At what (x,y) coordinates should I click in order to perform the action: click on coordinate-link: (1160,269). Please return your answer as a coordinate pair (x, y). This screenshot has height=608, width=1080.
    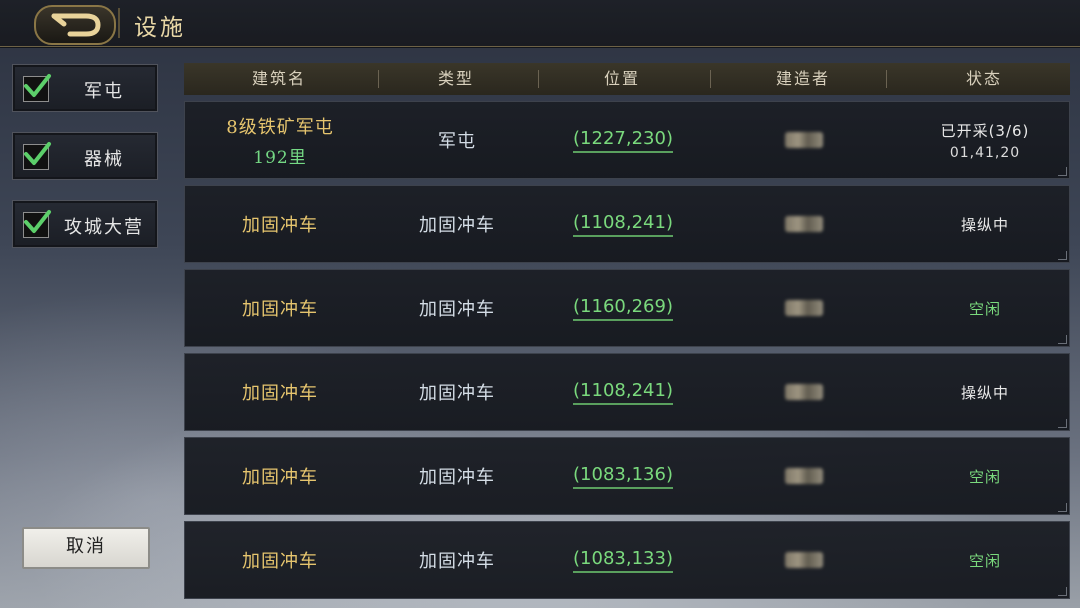
    Looking at the image, I should click on (623, 308).